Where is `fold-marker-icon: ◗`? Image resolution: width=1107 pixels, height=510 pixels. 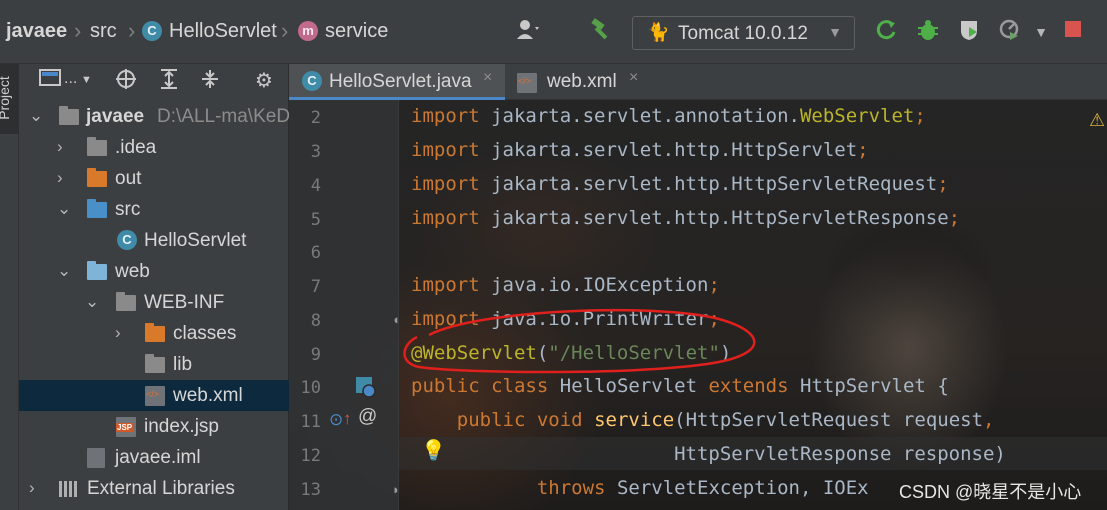 fold-marker-icon: ◗ is located at coordinates (396, 489).